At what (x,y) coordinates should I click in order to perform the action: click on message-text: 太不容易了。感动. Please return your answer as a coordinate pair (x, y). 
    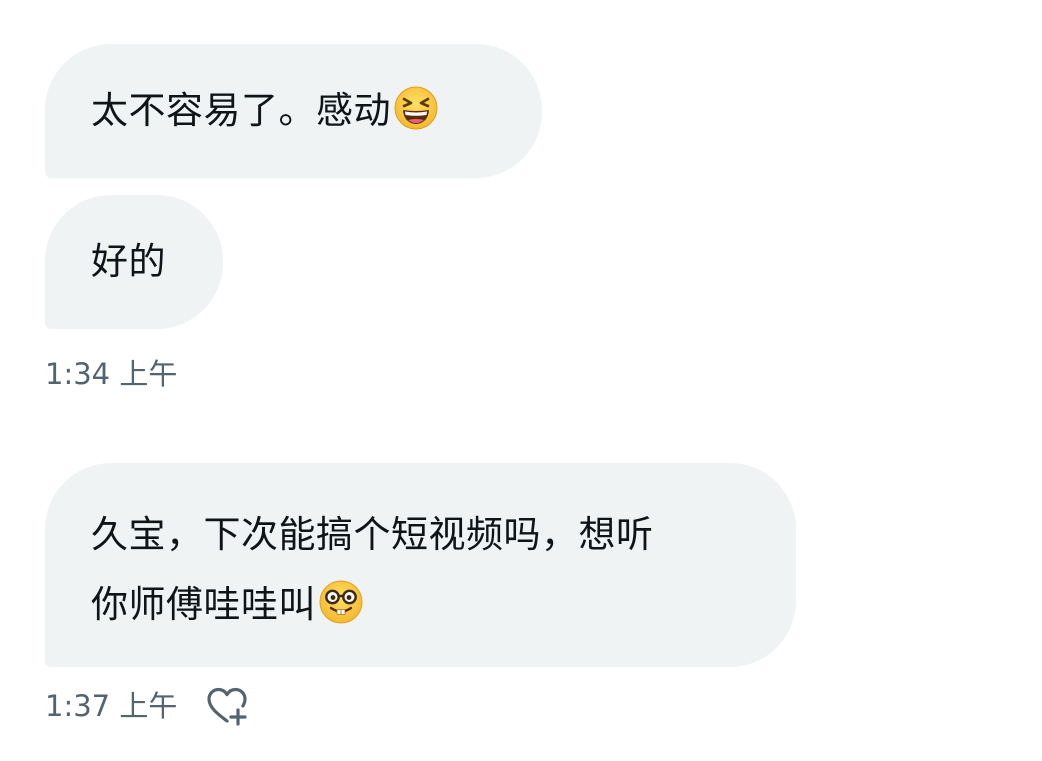
    Looking at the image, I should click on (241, 110).